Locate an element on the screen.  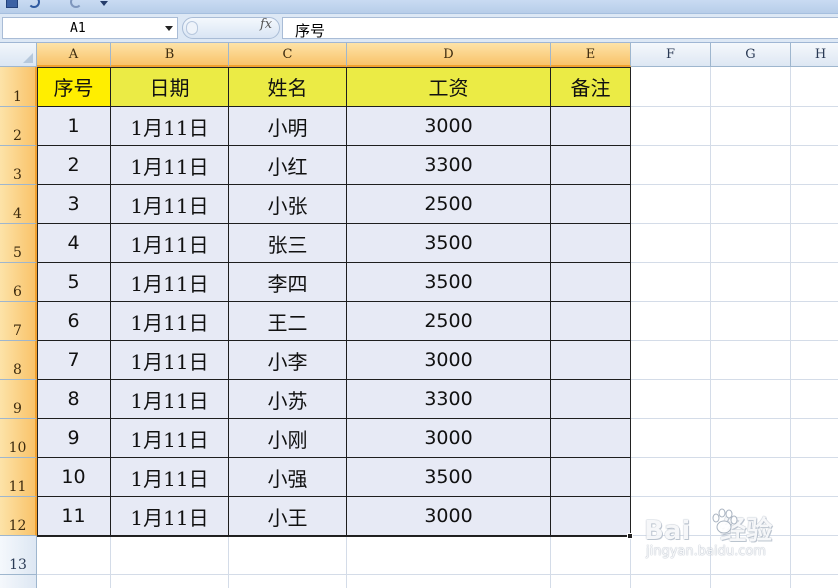
name-box: A1 is located at coordinates (90, 28).